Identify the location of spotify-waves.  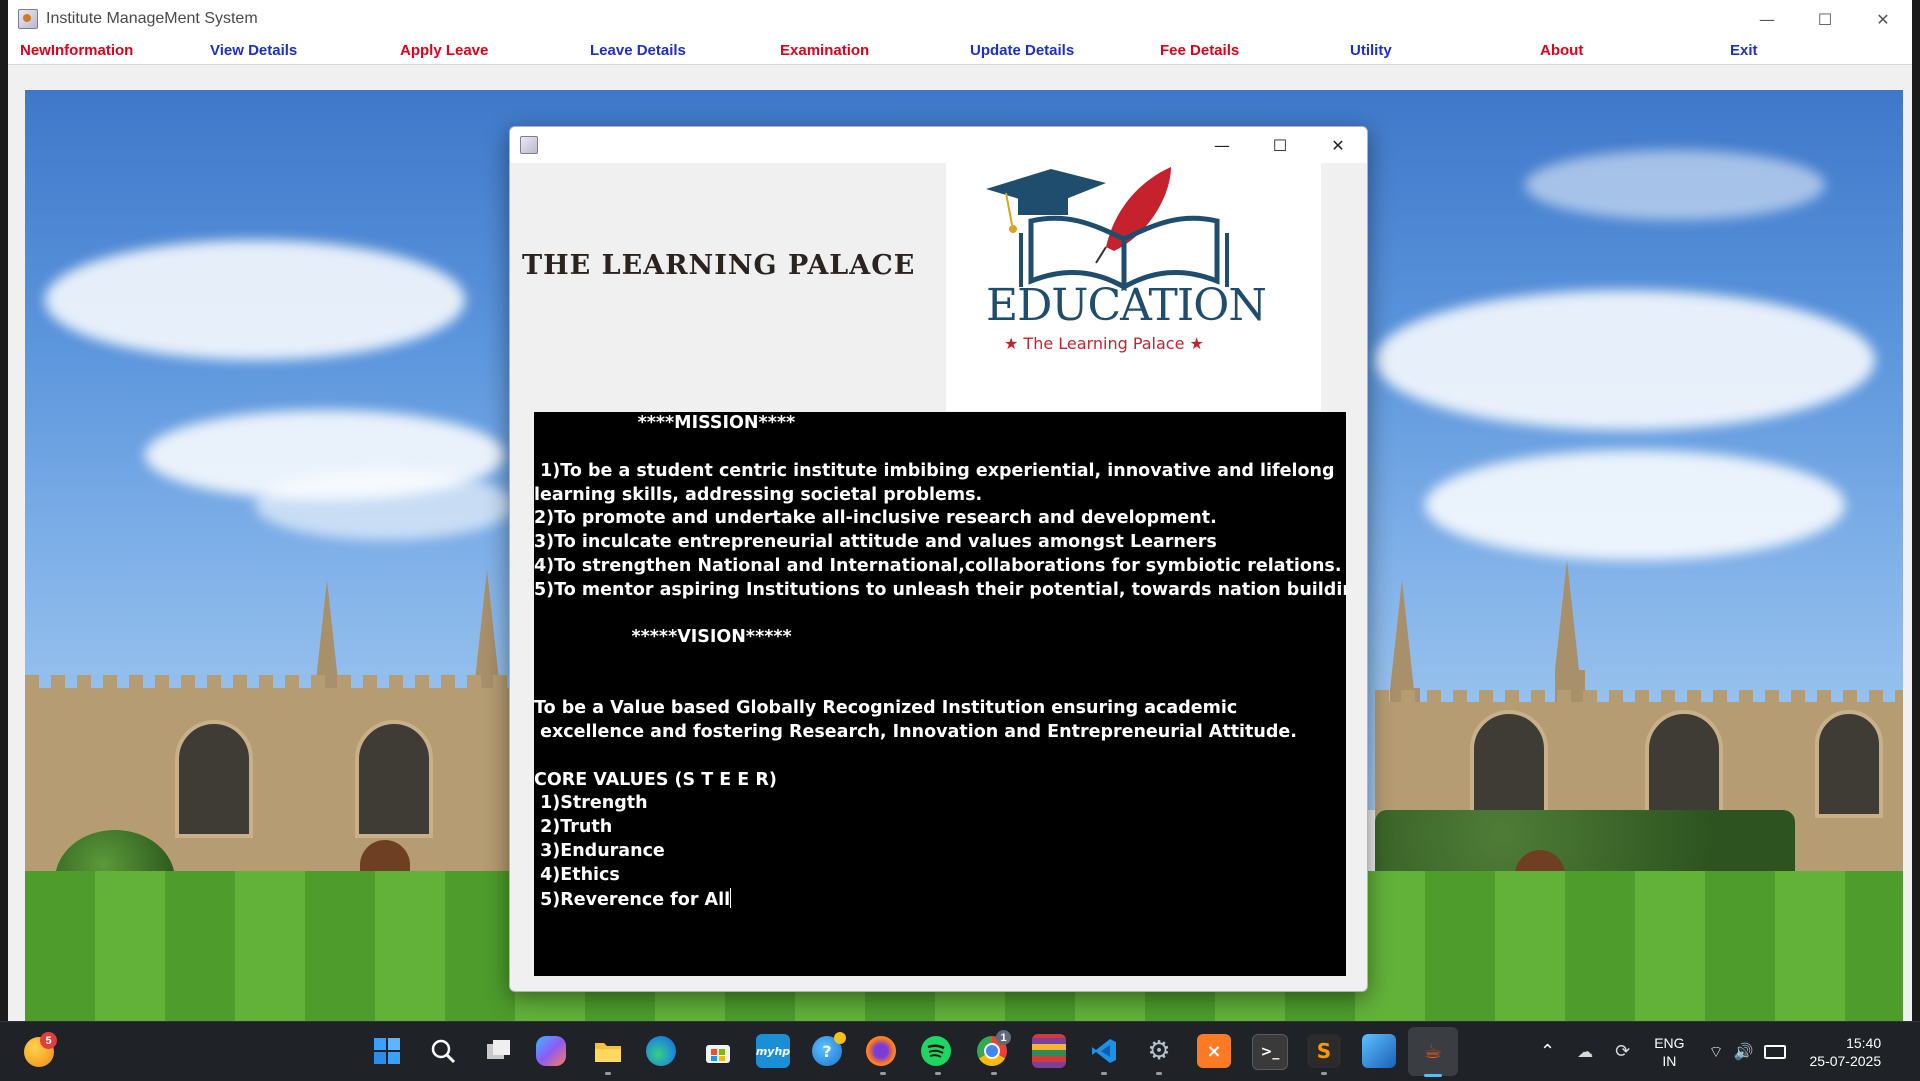
(936, 1051).